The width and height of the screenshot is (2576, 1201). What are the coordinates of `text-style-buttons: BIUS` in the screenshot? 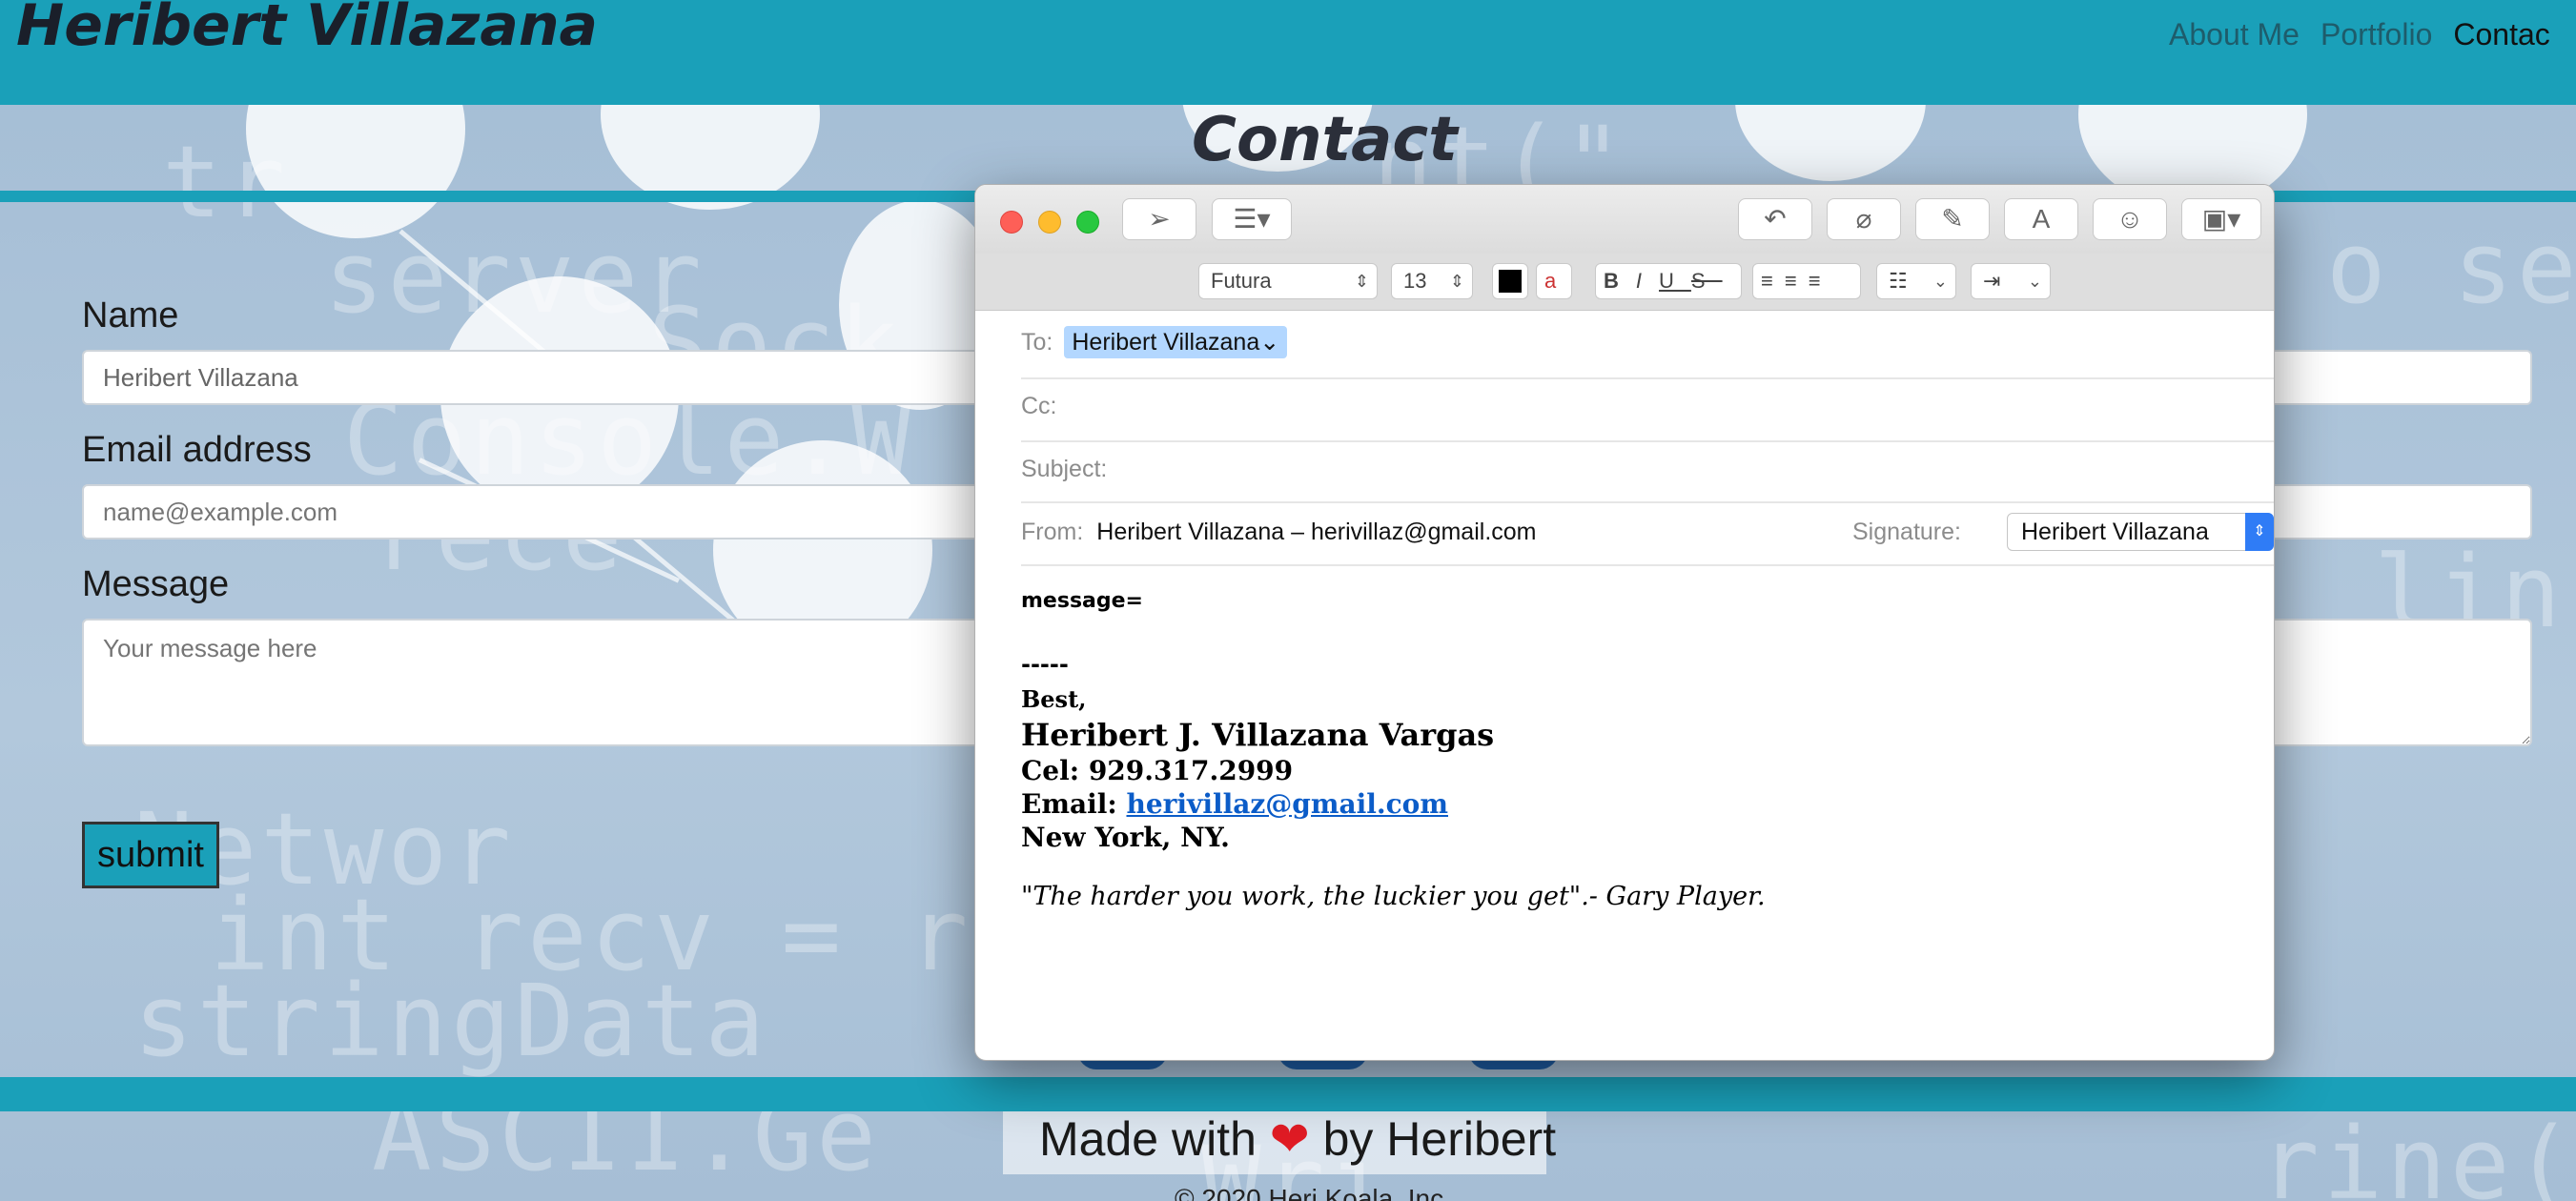 It's located at (1668, 281).